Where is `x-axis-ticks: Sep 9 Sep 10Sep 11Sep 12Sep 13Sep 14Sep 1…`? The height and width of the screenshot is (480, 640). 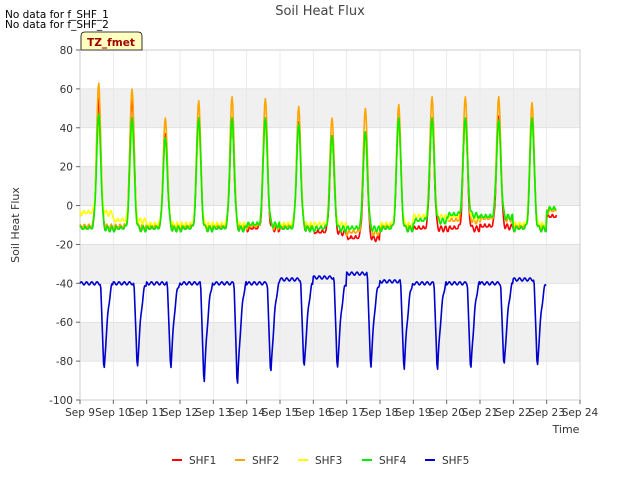
x-axis-ticks: Sep 9 Sep 10Sep 11Sep 12Sep 13Sep 14Sep 1… is located at coordinates (332, 409).